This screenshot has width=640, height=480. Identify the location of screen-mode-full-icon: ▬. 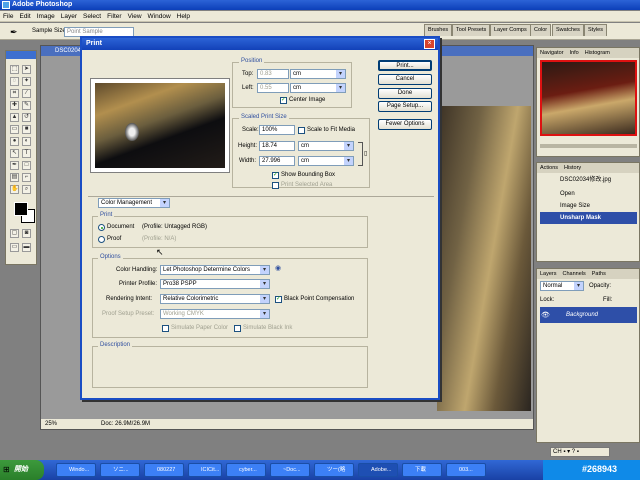
(26, 247).